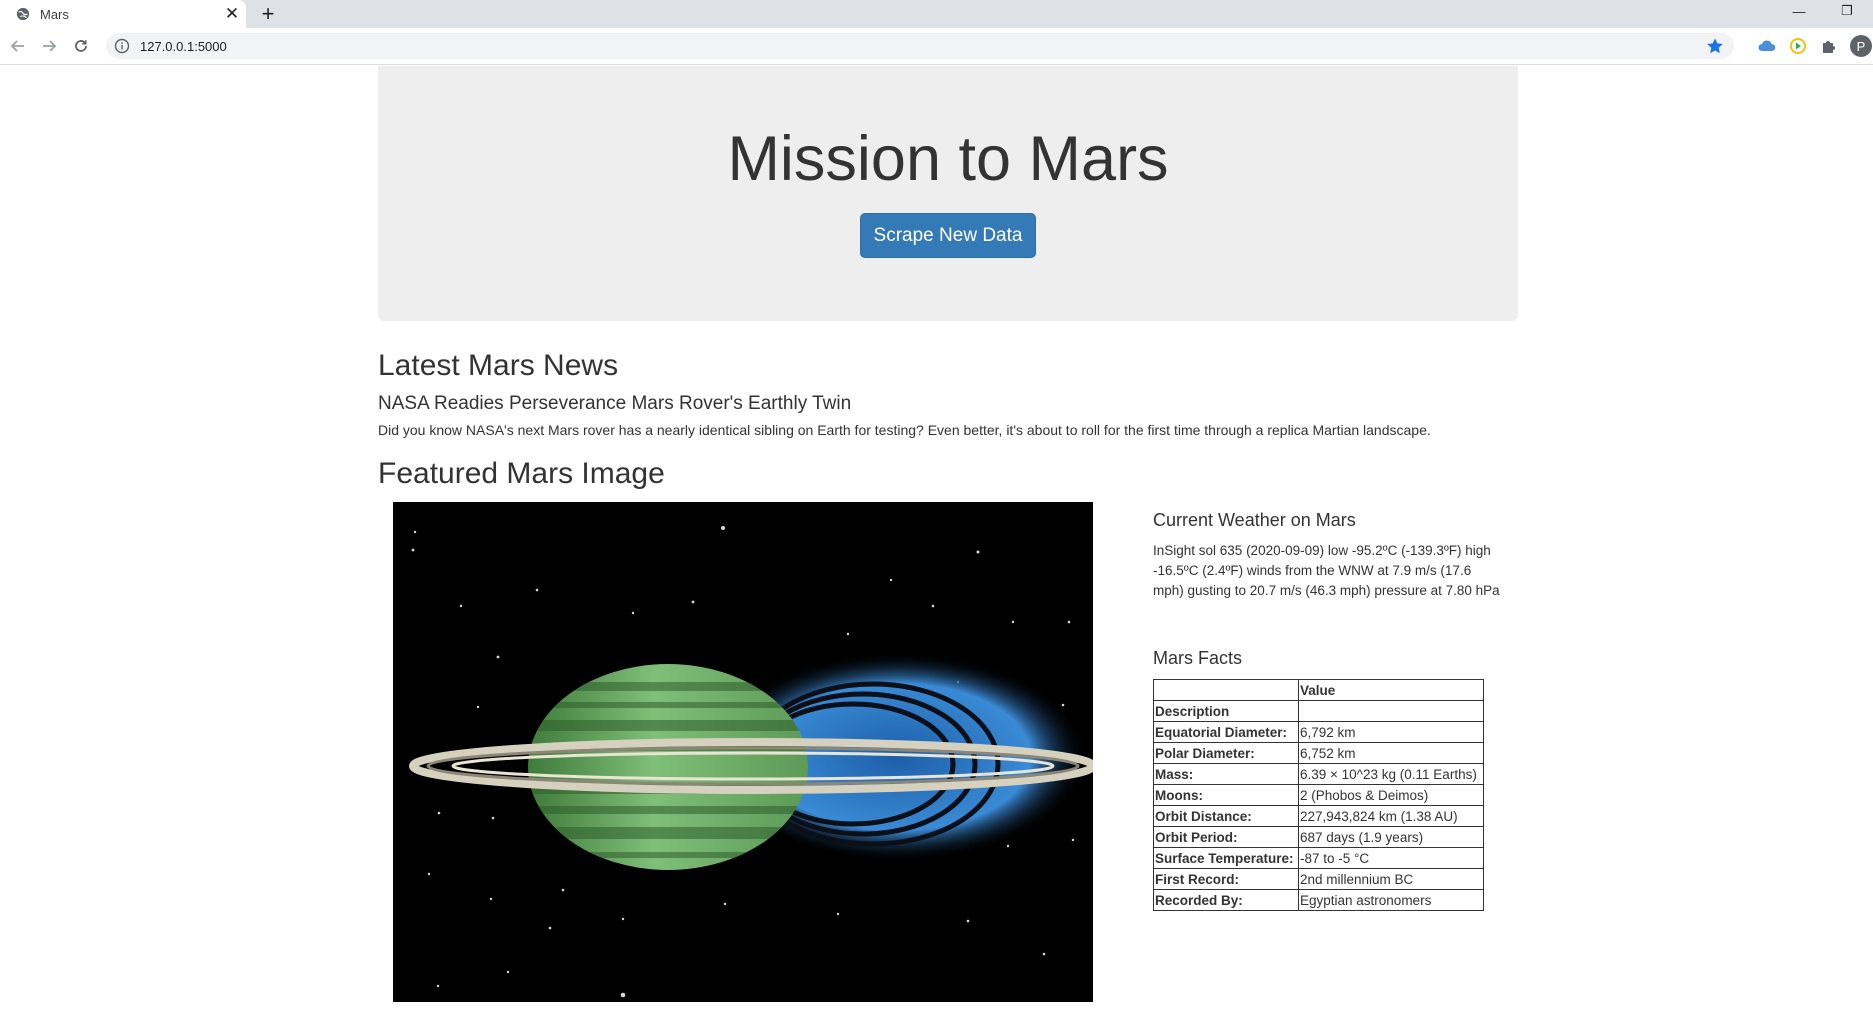  I want to click on url-text: 127.0.0.1:5000, so click(183, 46).